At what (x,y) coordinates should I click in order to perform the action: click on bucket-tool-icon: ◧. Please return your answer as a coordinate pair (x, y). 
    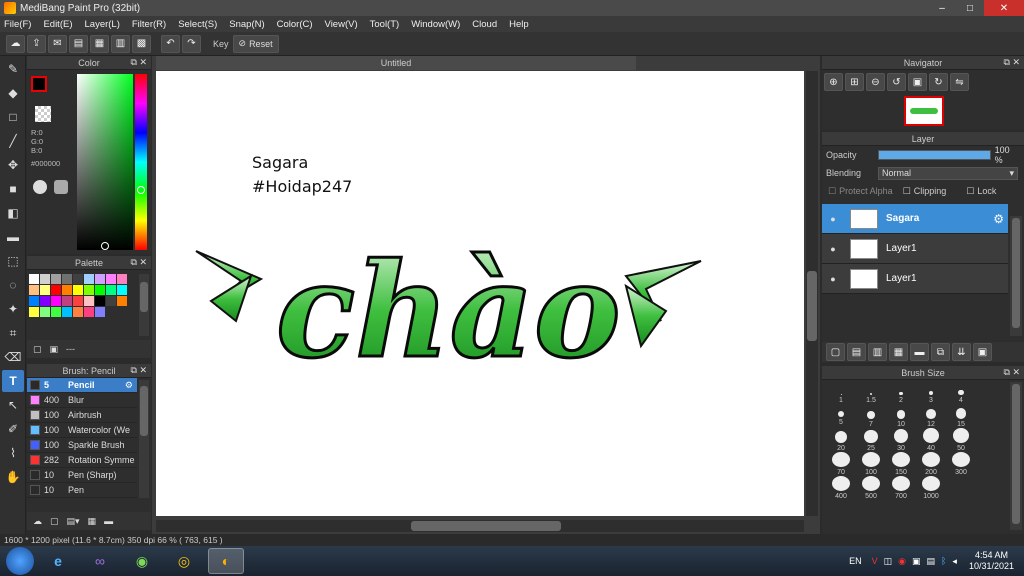
    Looking at the image, I should click on (13, 213).